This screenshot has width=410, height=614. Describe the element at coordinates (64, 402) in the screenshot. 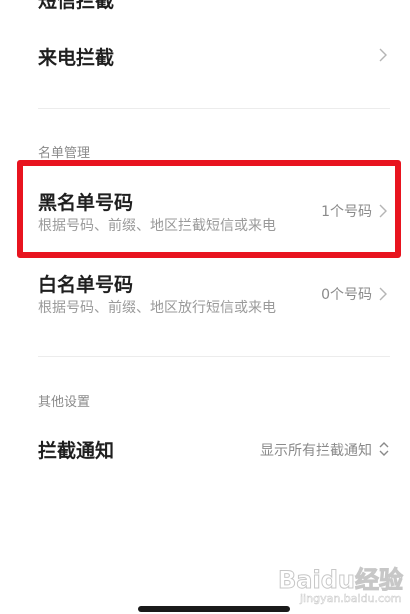

I see `section-label-other-settings: 其他设置` at that location.